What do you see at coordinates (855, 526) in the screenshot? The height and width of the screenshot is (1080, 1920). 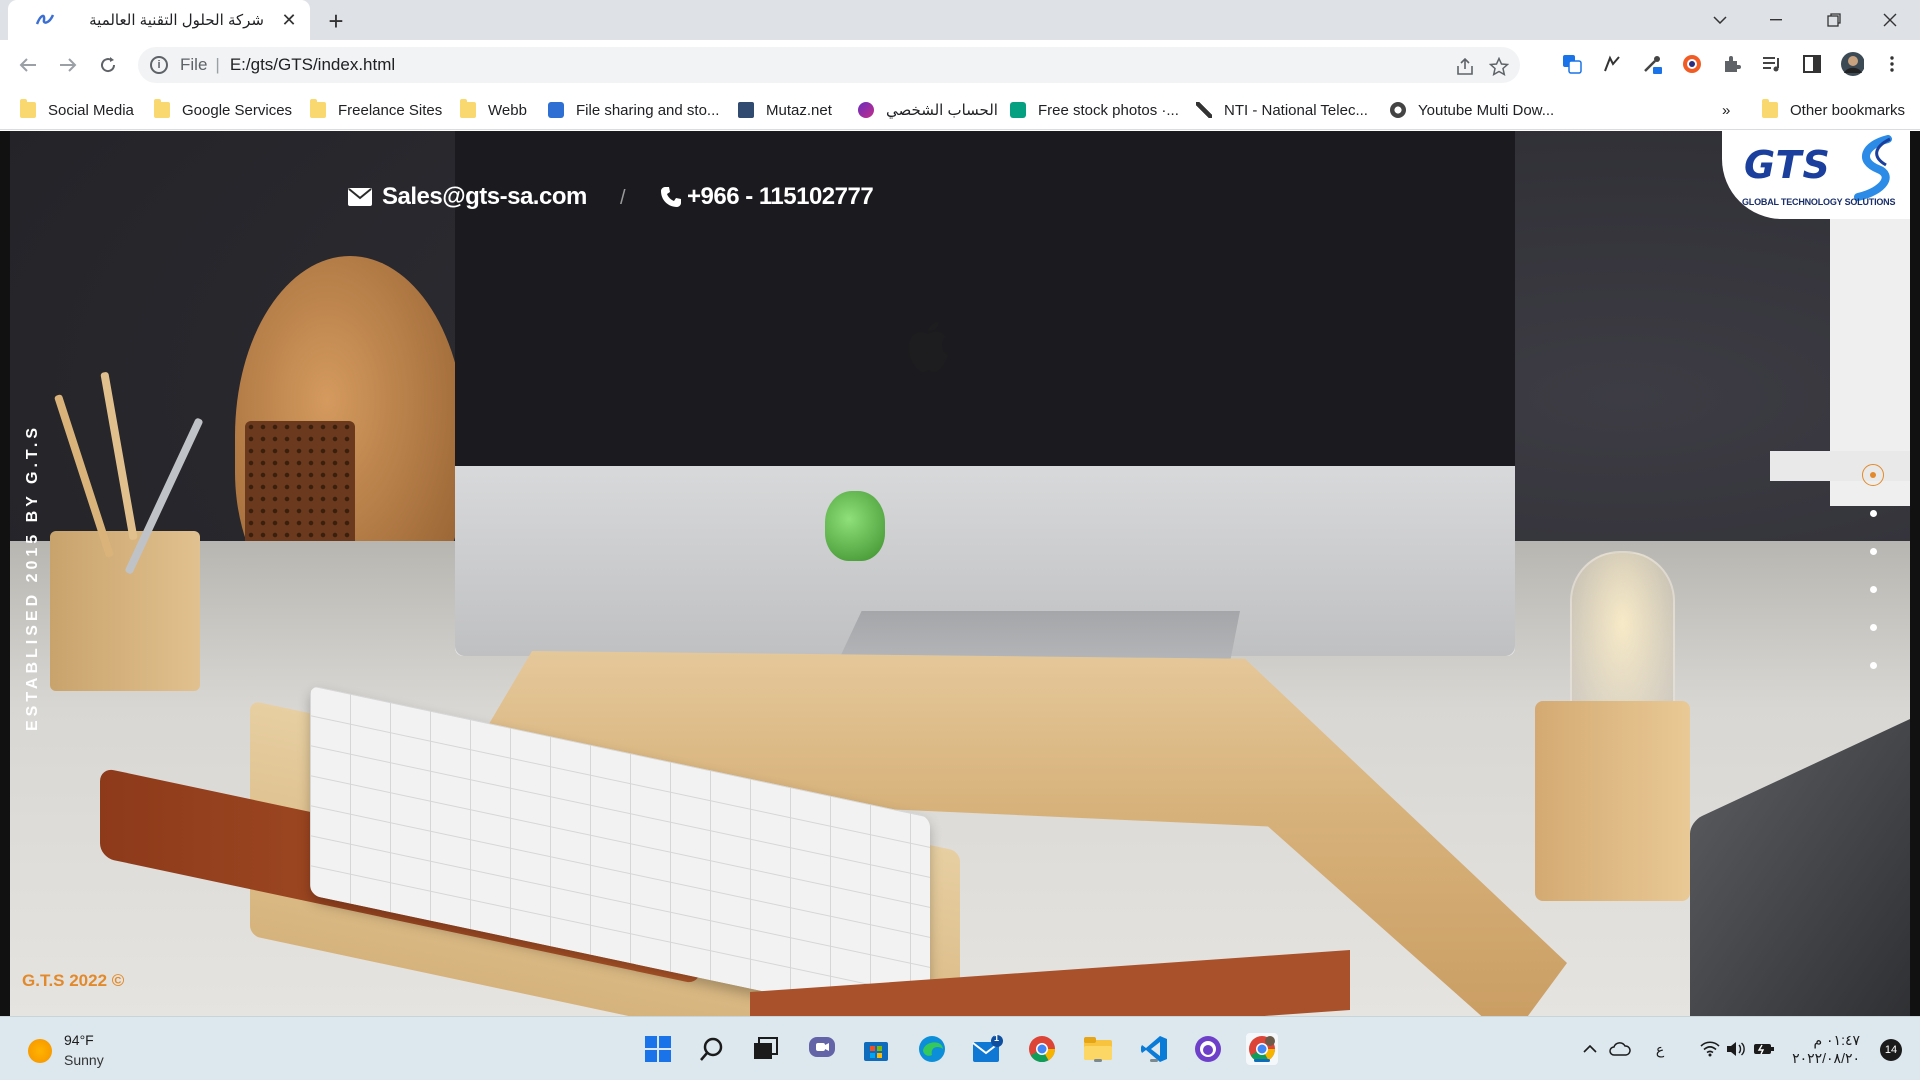 I see `green-figurine-image` at bounding box center [855, 526].